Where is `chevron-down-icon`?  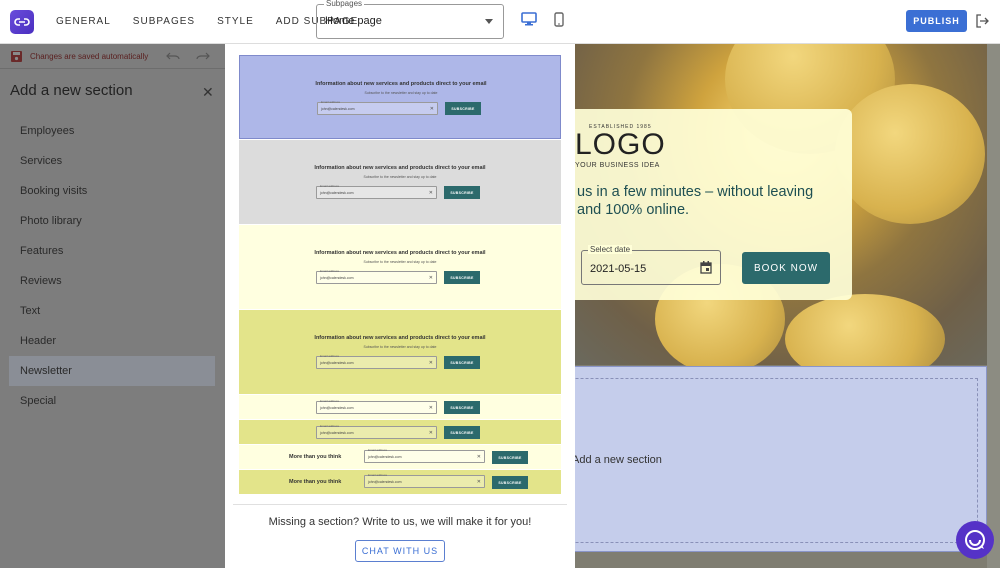 chevron-down-icon is located at coordinates (489, 21).